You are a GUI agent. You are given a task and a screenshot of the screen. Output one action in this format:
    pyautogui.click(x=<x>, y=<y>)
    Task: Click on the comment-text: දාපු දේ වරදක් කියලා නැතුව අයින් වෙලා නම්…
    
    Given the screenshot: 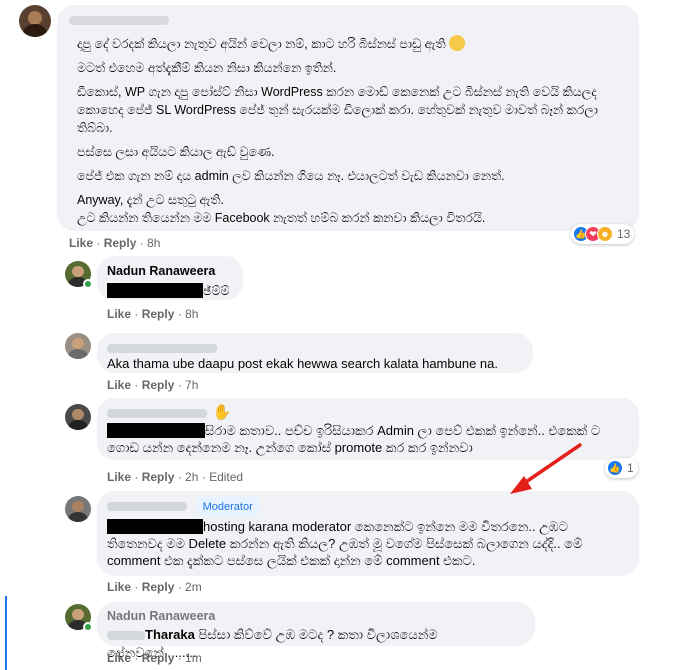 What is the action you would take?
    pyautogui.click(x=352, y=44)
    